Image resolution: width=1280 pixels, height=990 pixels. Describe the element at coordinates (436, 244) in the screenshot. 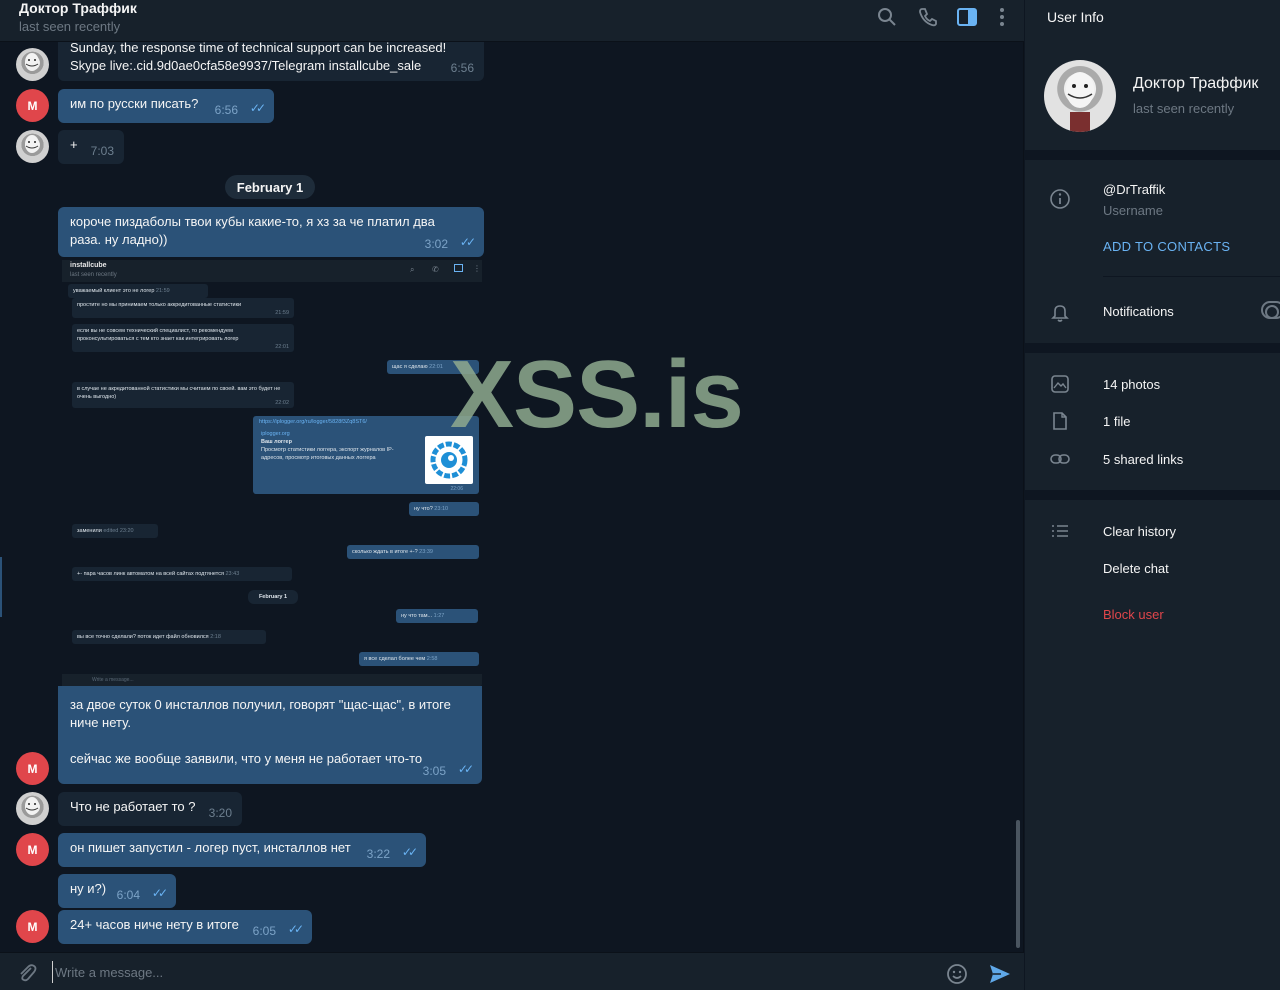

I see `message-time: 3:02` at that location.